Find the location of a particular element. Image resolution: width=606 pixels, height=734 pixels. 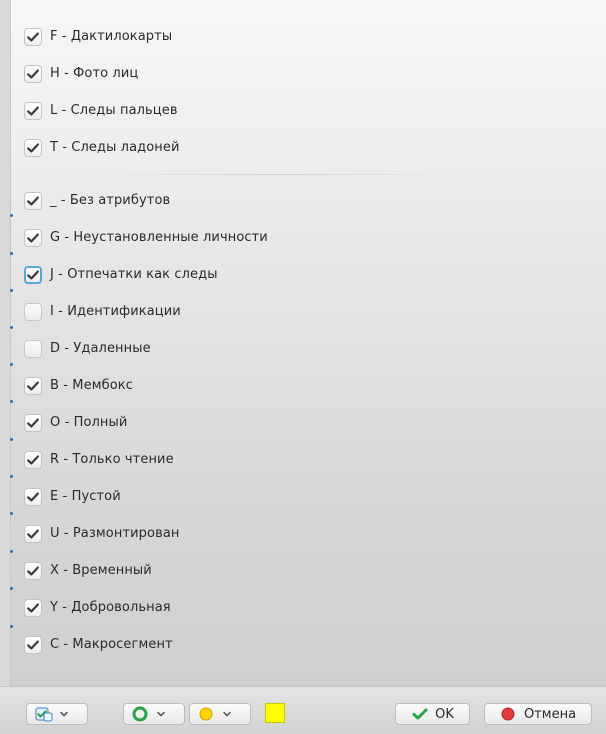

filter-row-J: J - Отпечатки как следы is located at coordinates (304, 274).